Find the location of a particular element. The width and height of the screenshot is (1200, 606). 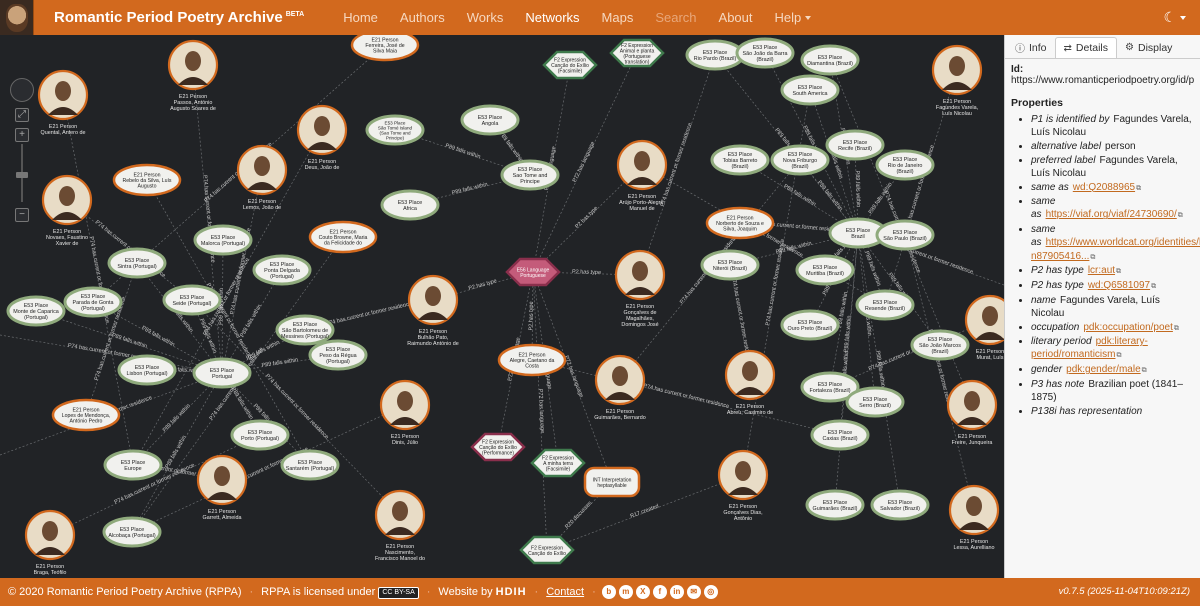

expression-node: F2 Expression Canção do Exílio (Facsimile) is located at coordinates (570, 65).